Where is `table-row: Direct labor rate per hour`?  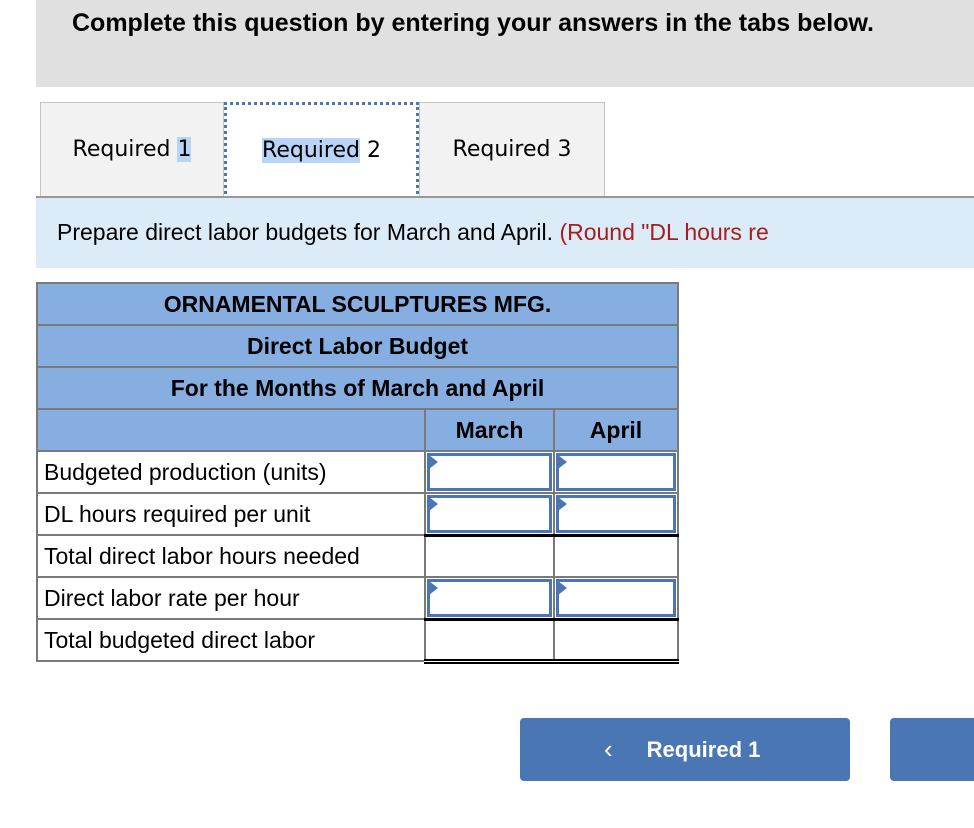
table-row: Direct labor rate per hour is located at coordinates (357, 598).